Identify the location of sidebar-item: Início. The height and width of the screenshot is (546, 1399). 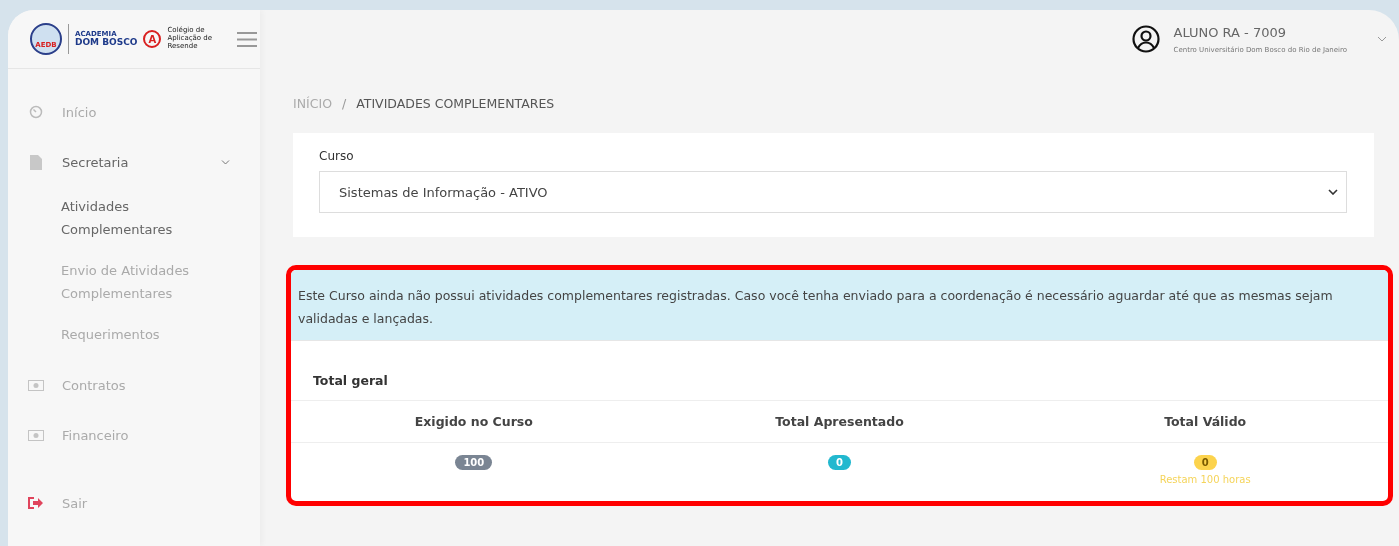
(134, 112).